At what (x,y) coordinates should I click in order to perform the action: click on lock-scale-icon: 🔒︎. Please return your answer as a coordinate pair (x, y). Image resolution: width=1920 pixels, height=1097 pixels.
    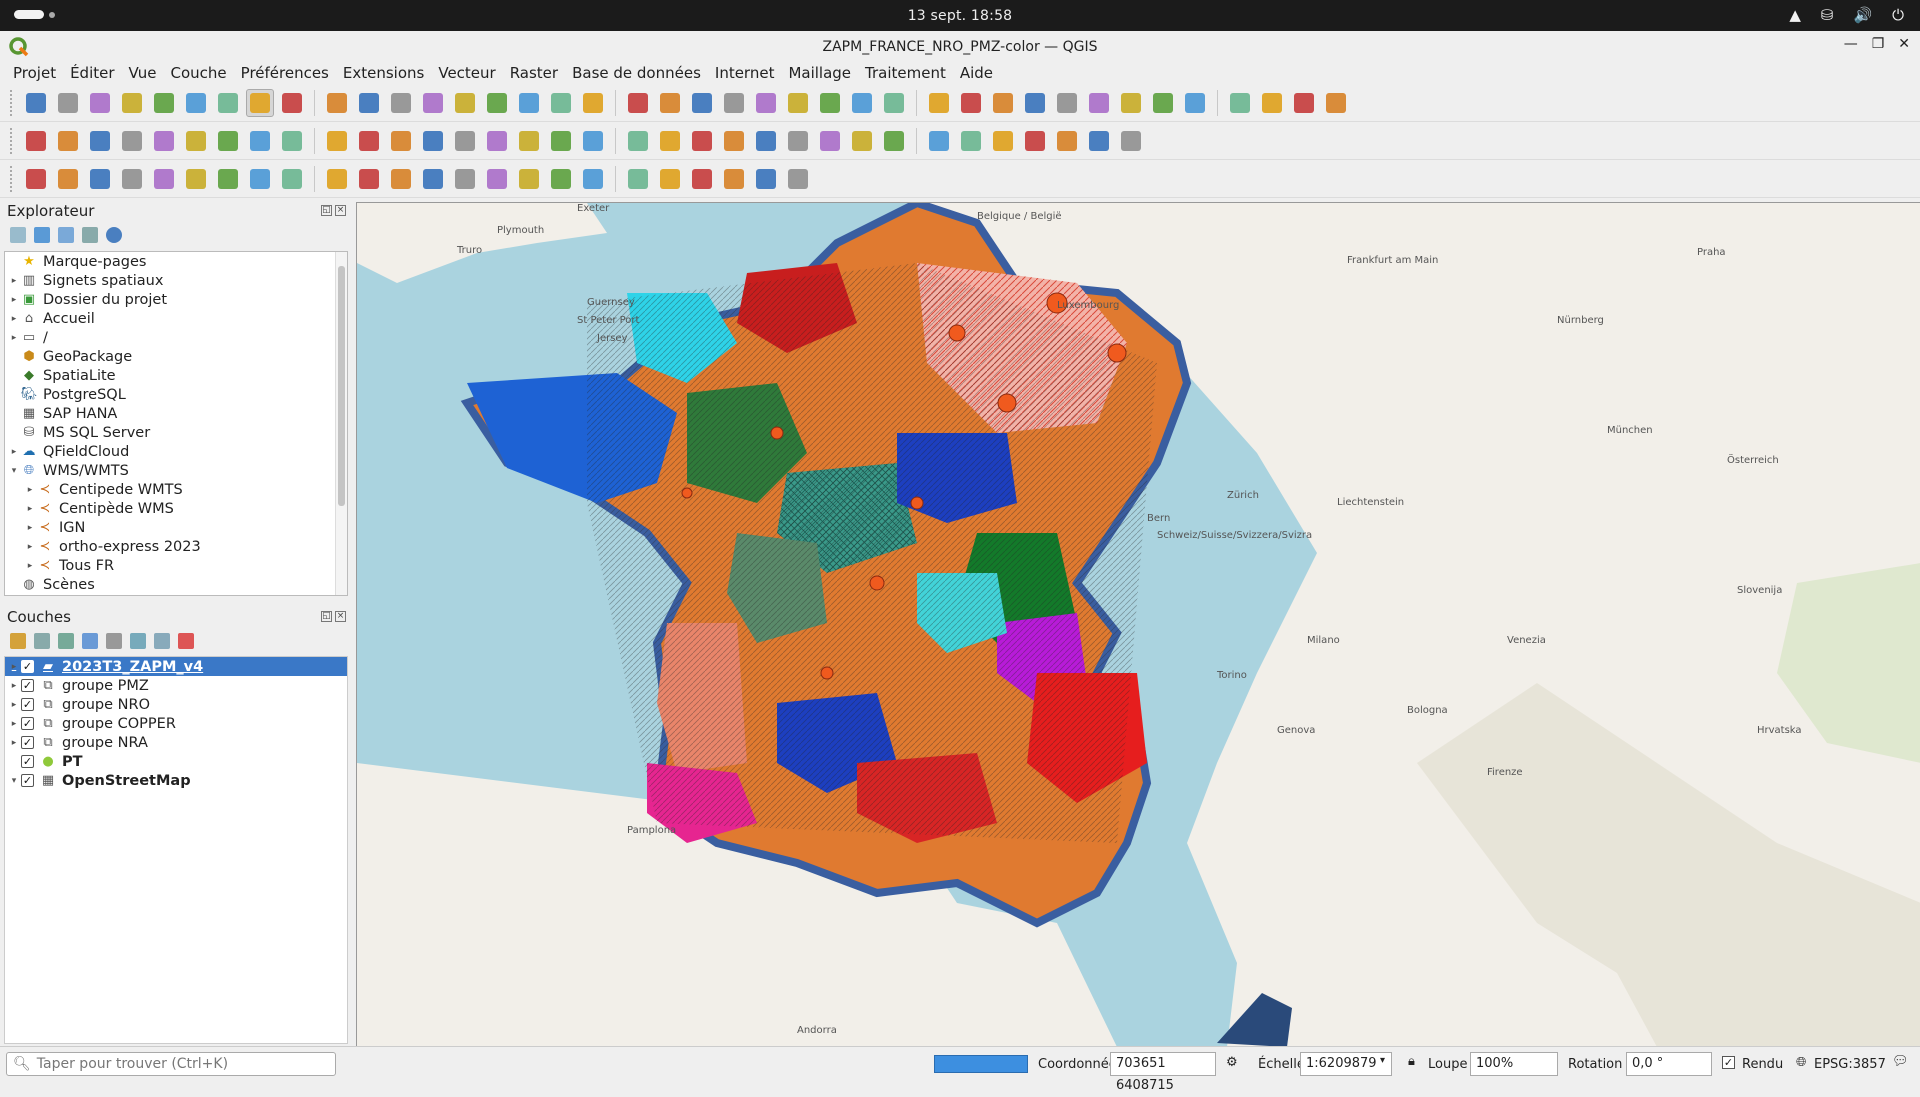
    Looking at the image, I should click on (1411, 1061).